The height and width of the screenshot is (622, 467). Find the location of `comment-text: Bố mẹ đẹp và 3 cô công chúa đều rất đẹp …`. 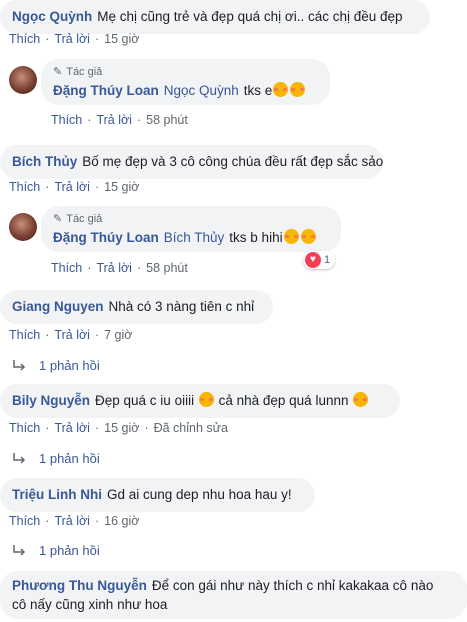

comment-text: Bố mẹ đẹp và 3 cô công chúa đều rất đẹp … is located at coordinates (233, 161).